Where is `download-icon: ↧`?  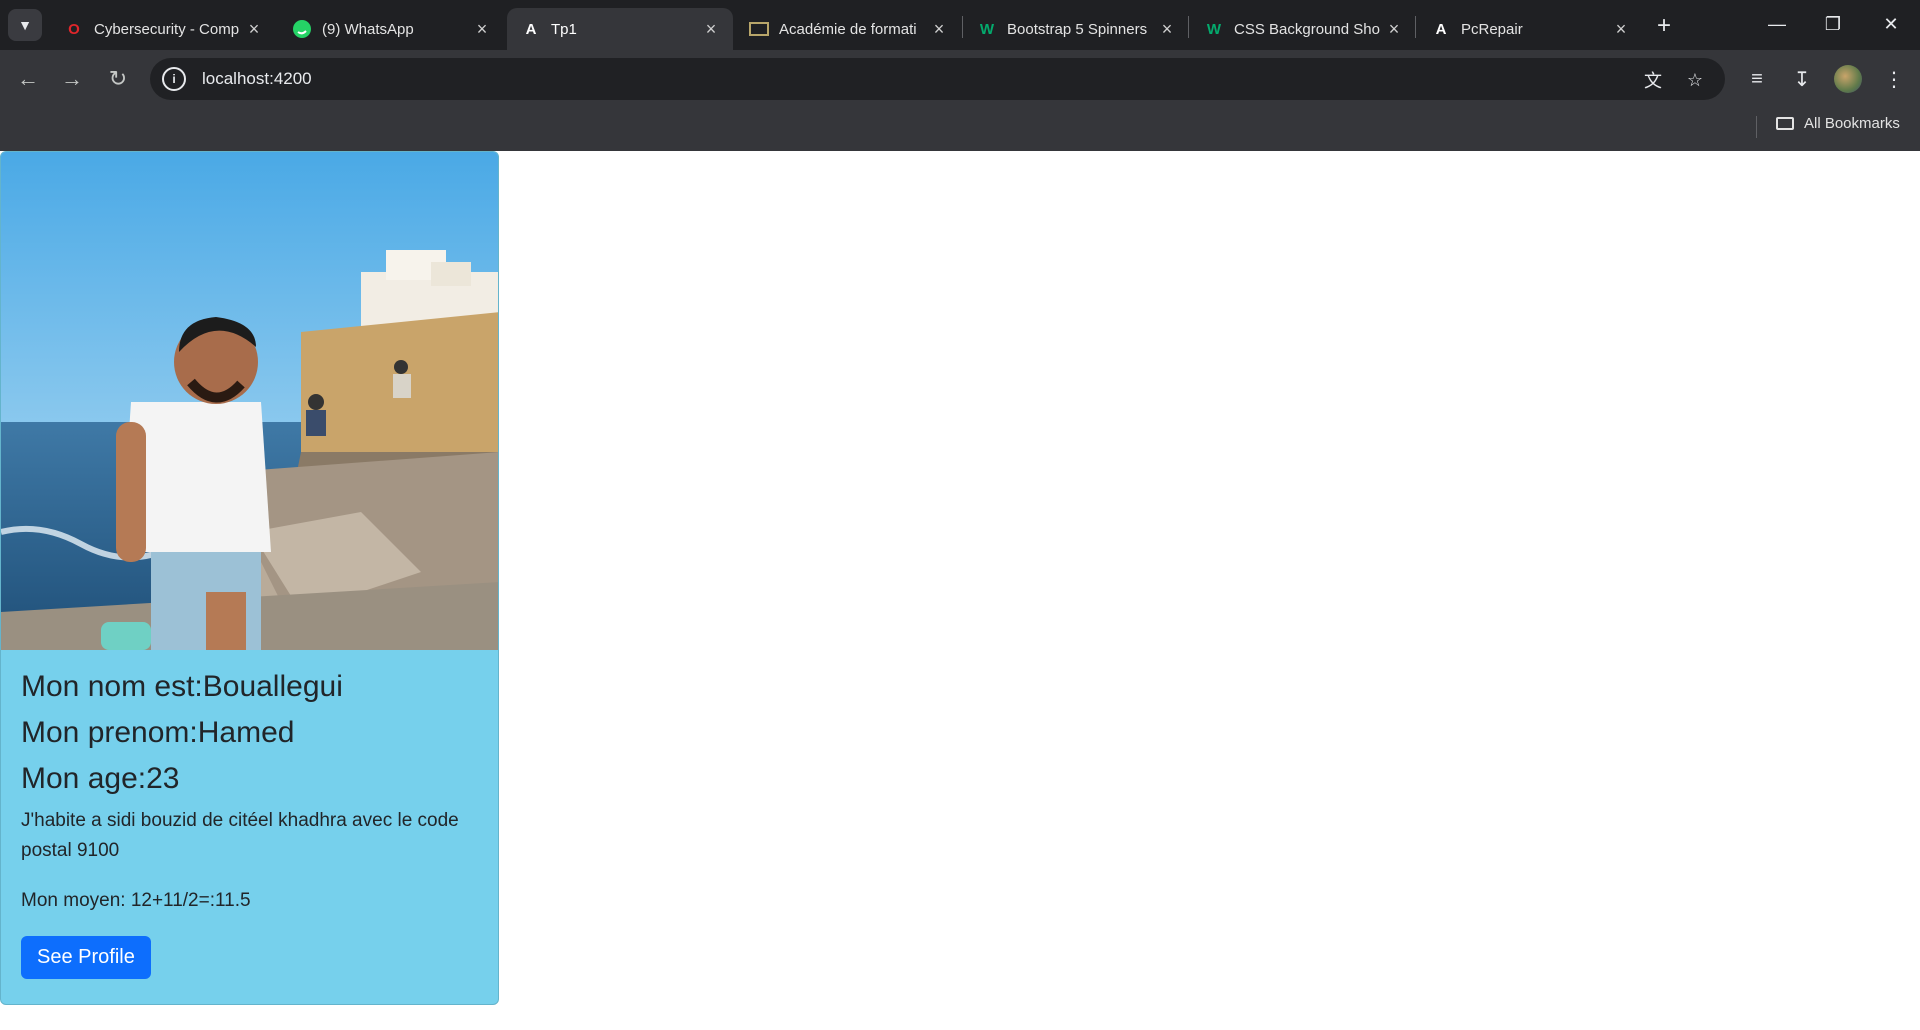
download-icon: ↧ is located at coordinates (1802, 79).